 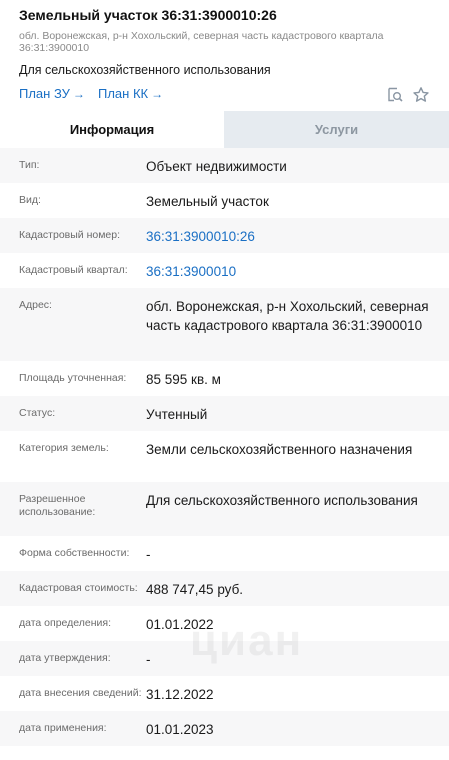 I want to click on row-label: Разрешенное использование:, so click(x=57, y=505).